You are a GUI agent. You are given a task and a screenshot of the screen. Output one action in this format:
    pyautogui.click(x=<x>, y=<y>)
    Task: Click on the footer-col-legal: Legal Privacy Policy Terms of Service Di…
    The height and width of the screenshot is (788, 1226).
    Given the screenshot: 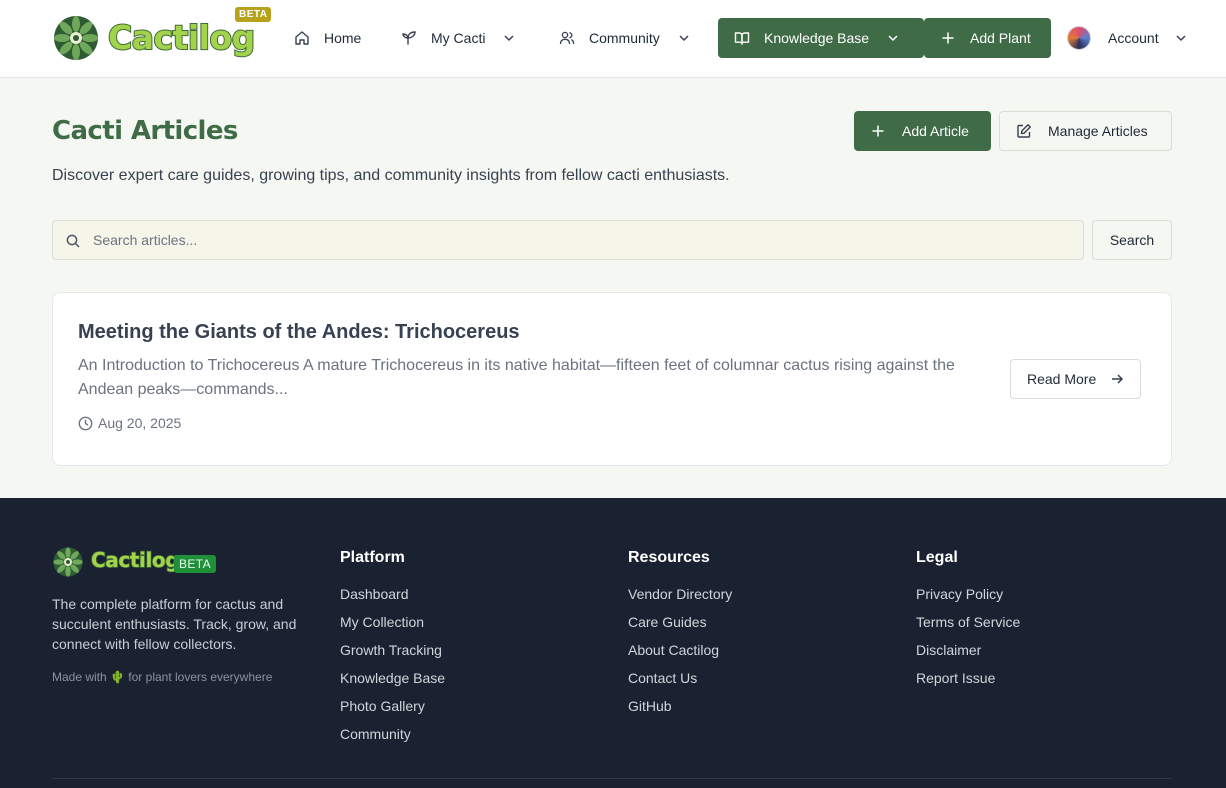 What is the action you would take?
    pyautogui.click(x=968, y=623)
    